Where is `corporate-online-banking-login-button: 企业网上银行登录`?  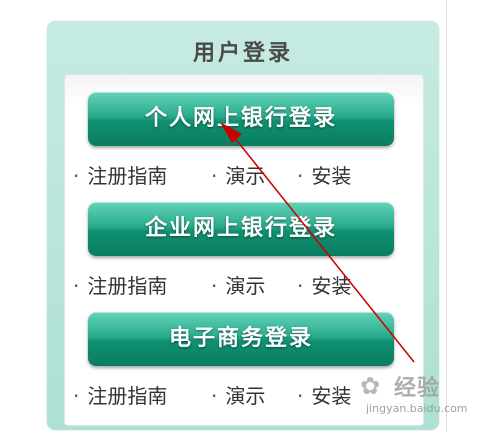
corporate-online-banking-login-button: 企业网上银行登录 is located at coordinates (241, 229).